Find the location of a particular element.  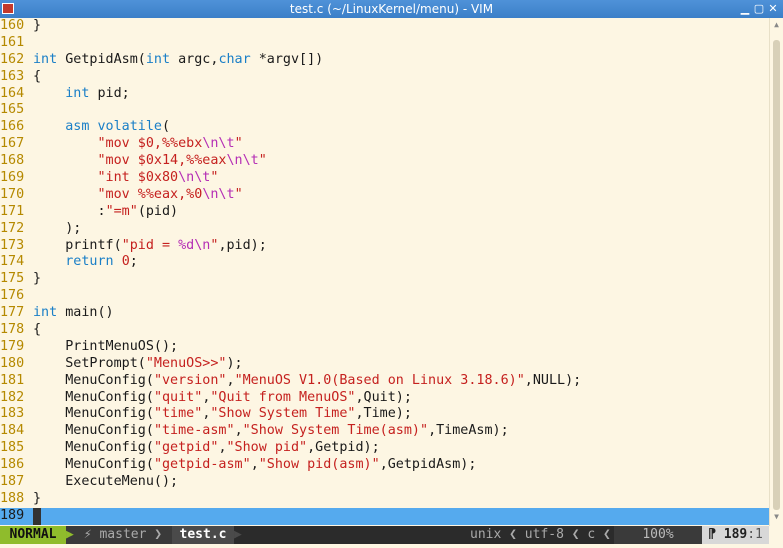

code-text: SetPrompt("MenuOS>>"); is located at coordinates (137, 363).